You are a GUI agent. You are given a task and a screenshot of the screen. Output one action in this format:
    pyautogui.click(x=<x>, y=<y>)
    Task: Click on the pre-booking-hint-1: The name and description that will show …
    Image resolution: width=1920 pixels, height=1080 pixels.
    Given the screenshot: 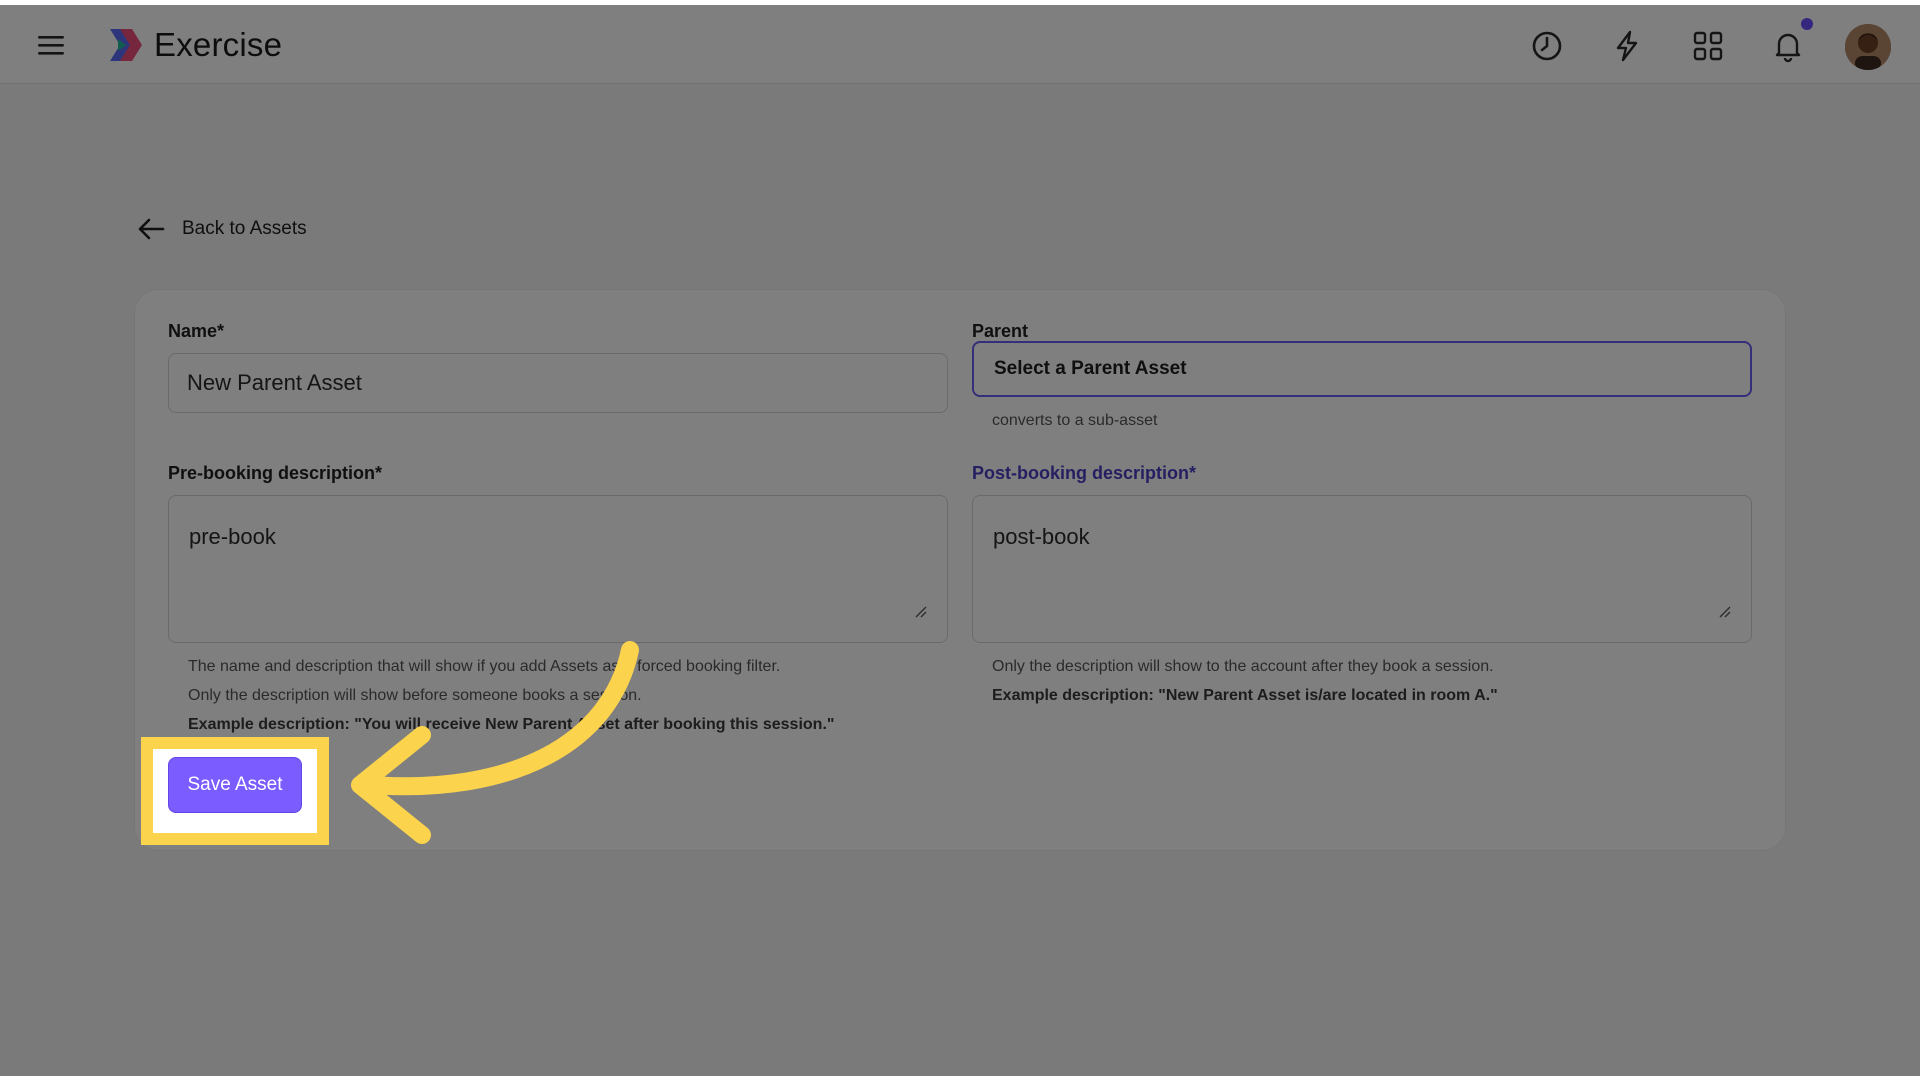 What is the action you would take?
    pyautogui.click(x=484, y=666)
    